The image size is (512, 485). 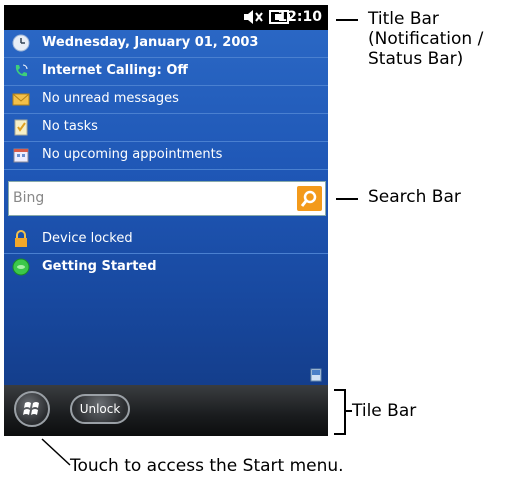 I want to click on device-locked-label: Device locked, so click(x=87, y=238).